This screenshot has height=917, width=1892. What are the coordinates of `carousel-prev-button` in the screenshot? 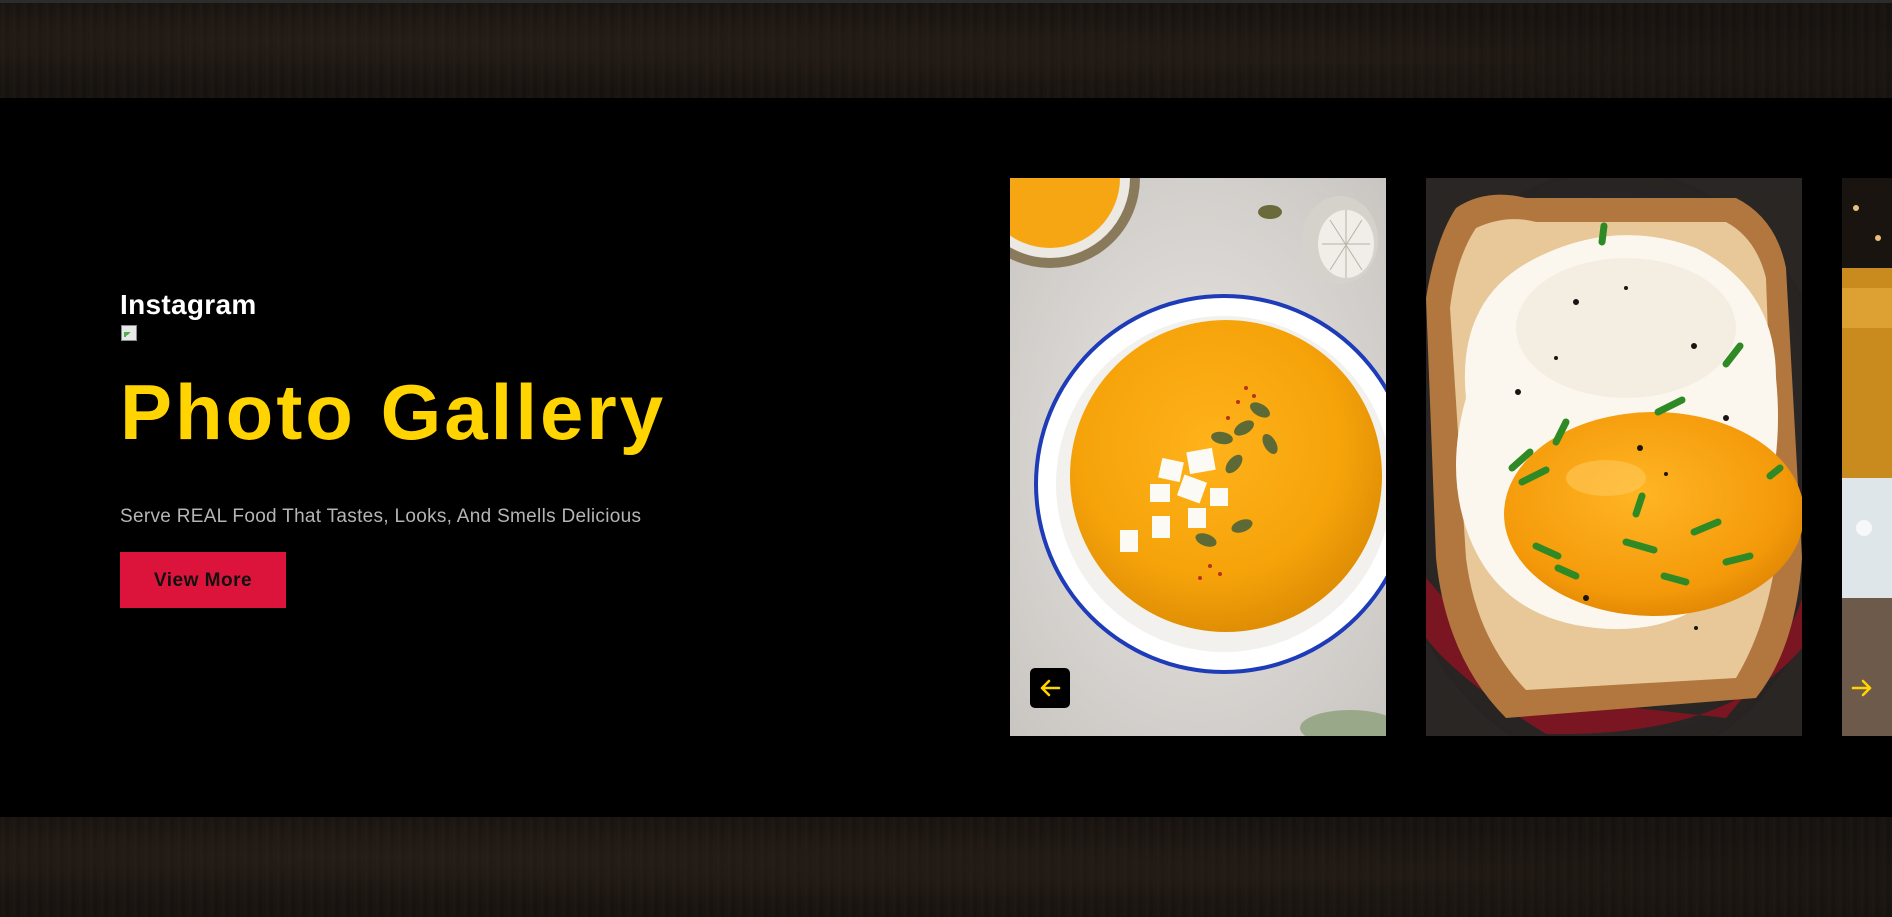 It's located at (1050, 688).